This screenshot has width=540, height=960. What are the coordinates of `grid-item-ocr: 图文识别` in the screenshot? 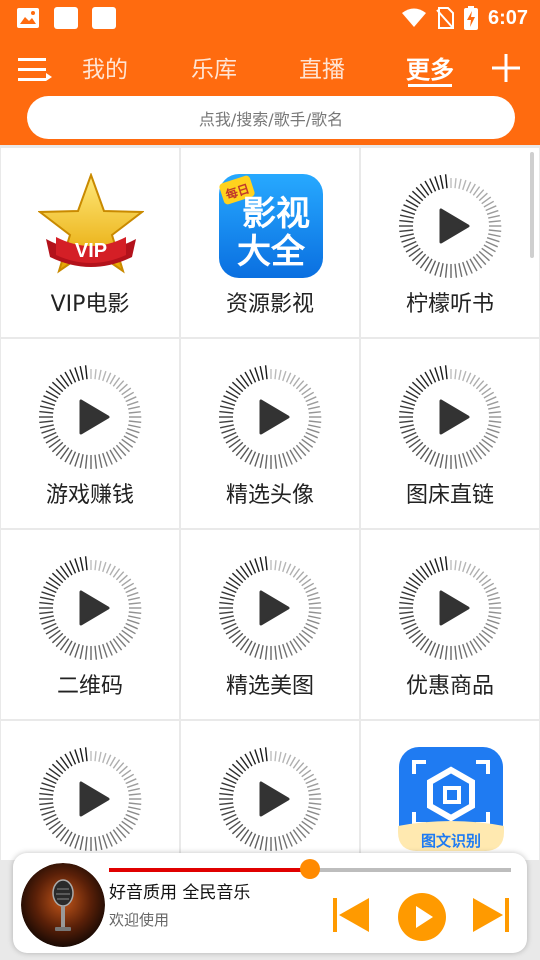 It's located at (450, 790).